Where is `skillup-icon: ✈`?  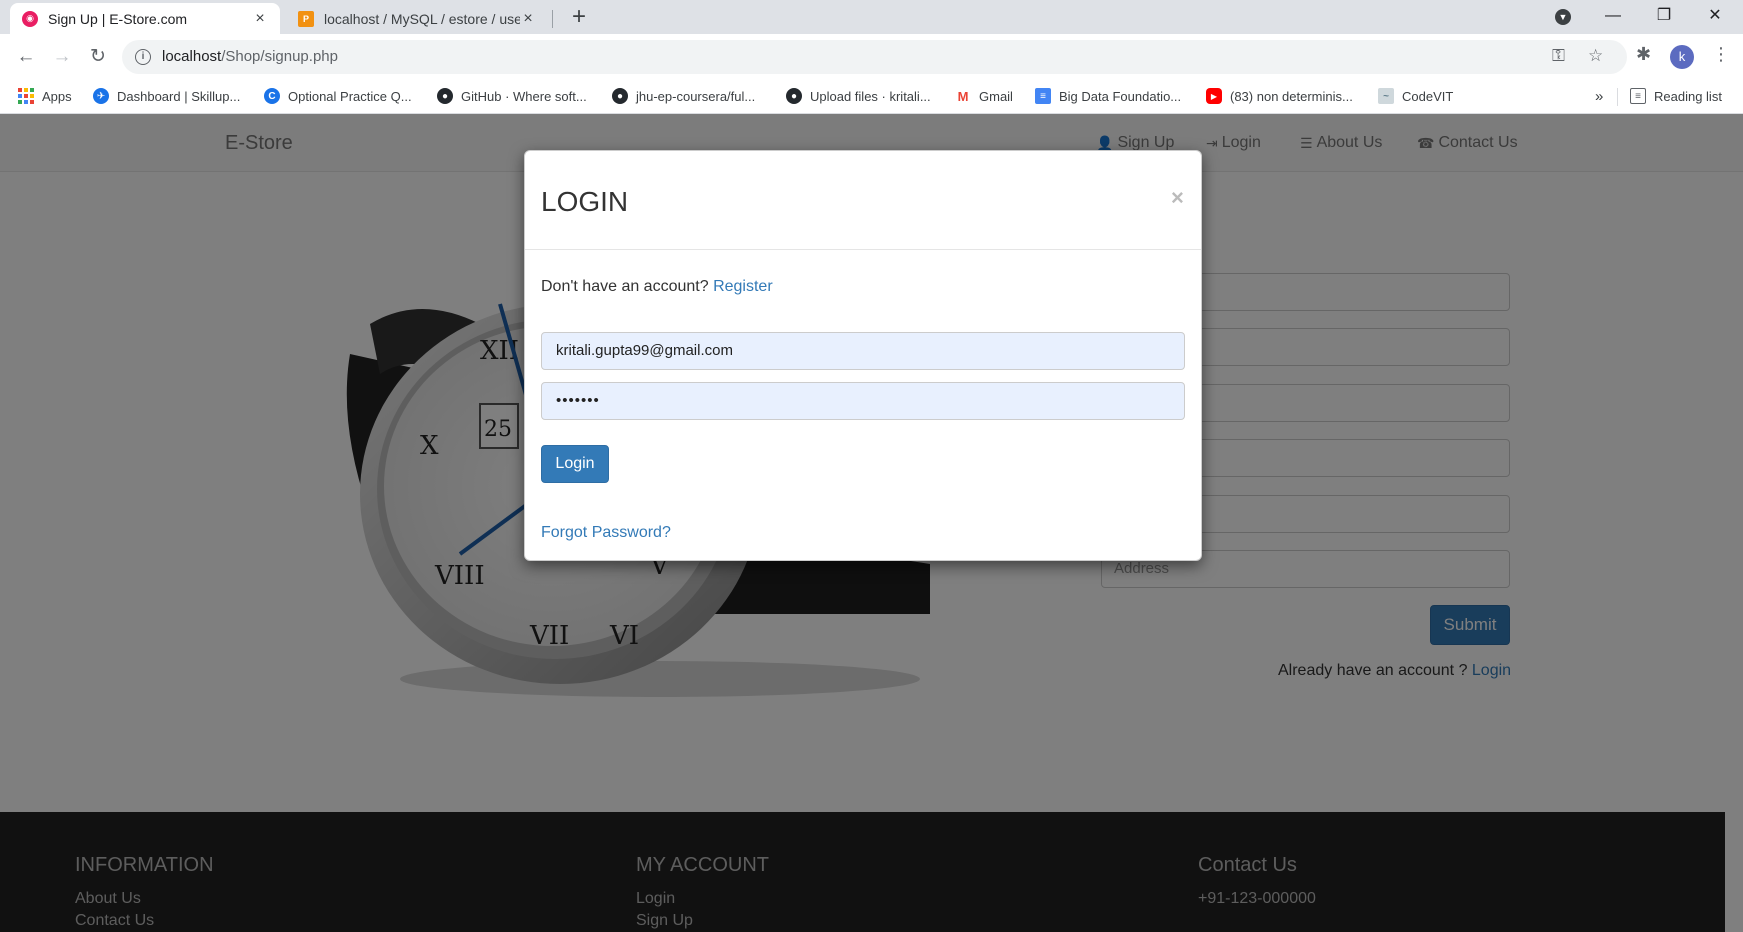 skillup-icon: ✈ is located at coordinates (101, 96).